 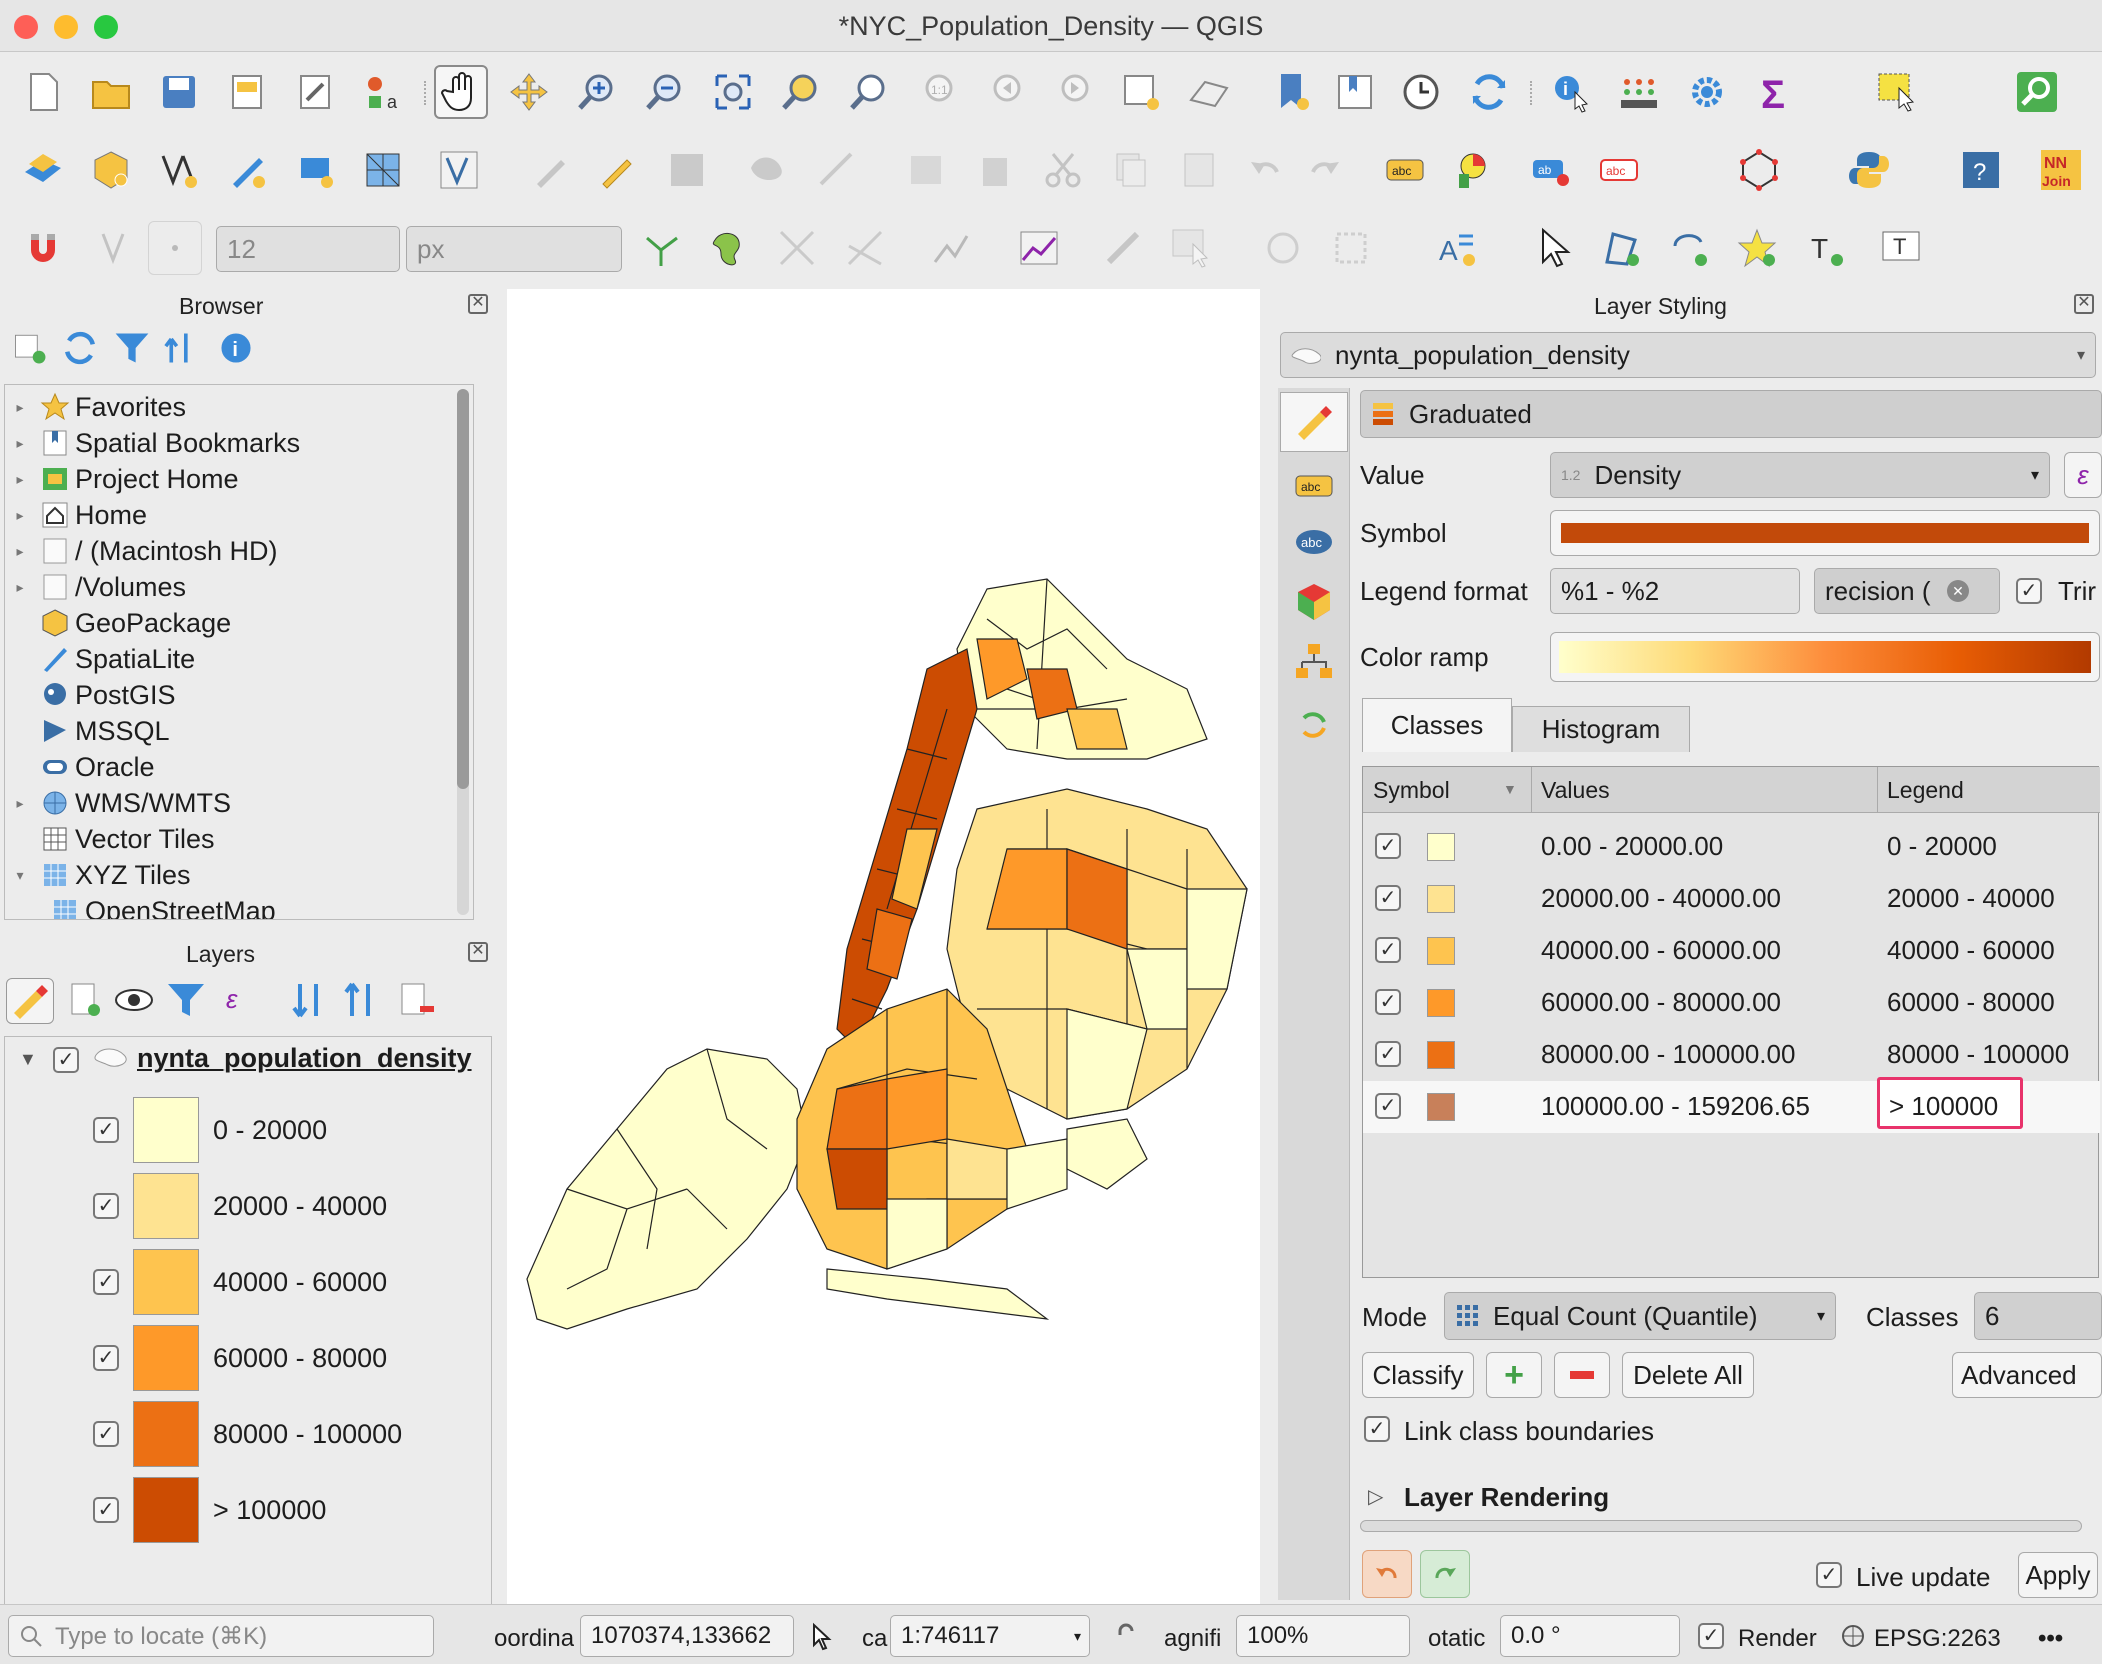 I want to click on table-row: ✓ 40000.00 - 60000.00 40000 - 60000, so click(x=1731, y=951).